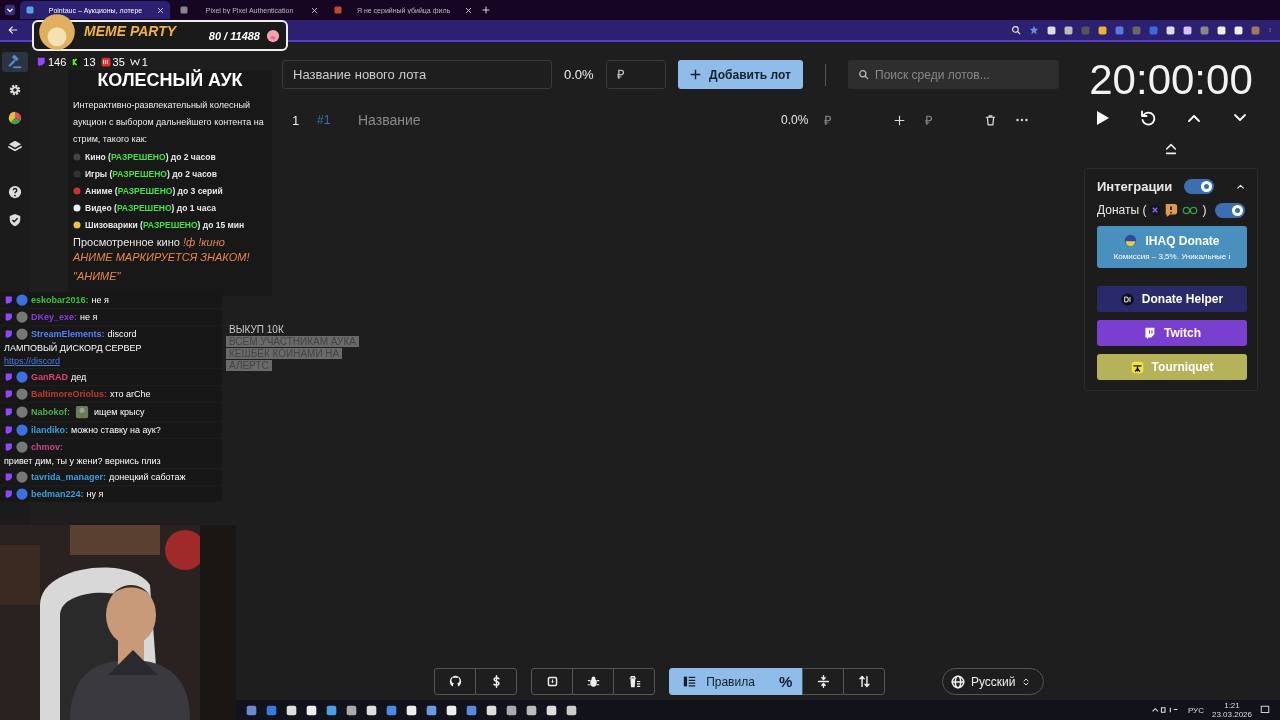 This screenshot has width=1280, height=720. I want to click on keyboard-language: РУС, so click(1195, 710).